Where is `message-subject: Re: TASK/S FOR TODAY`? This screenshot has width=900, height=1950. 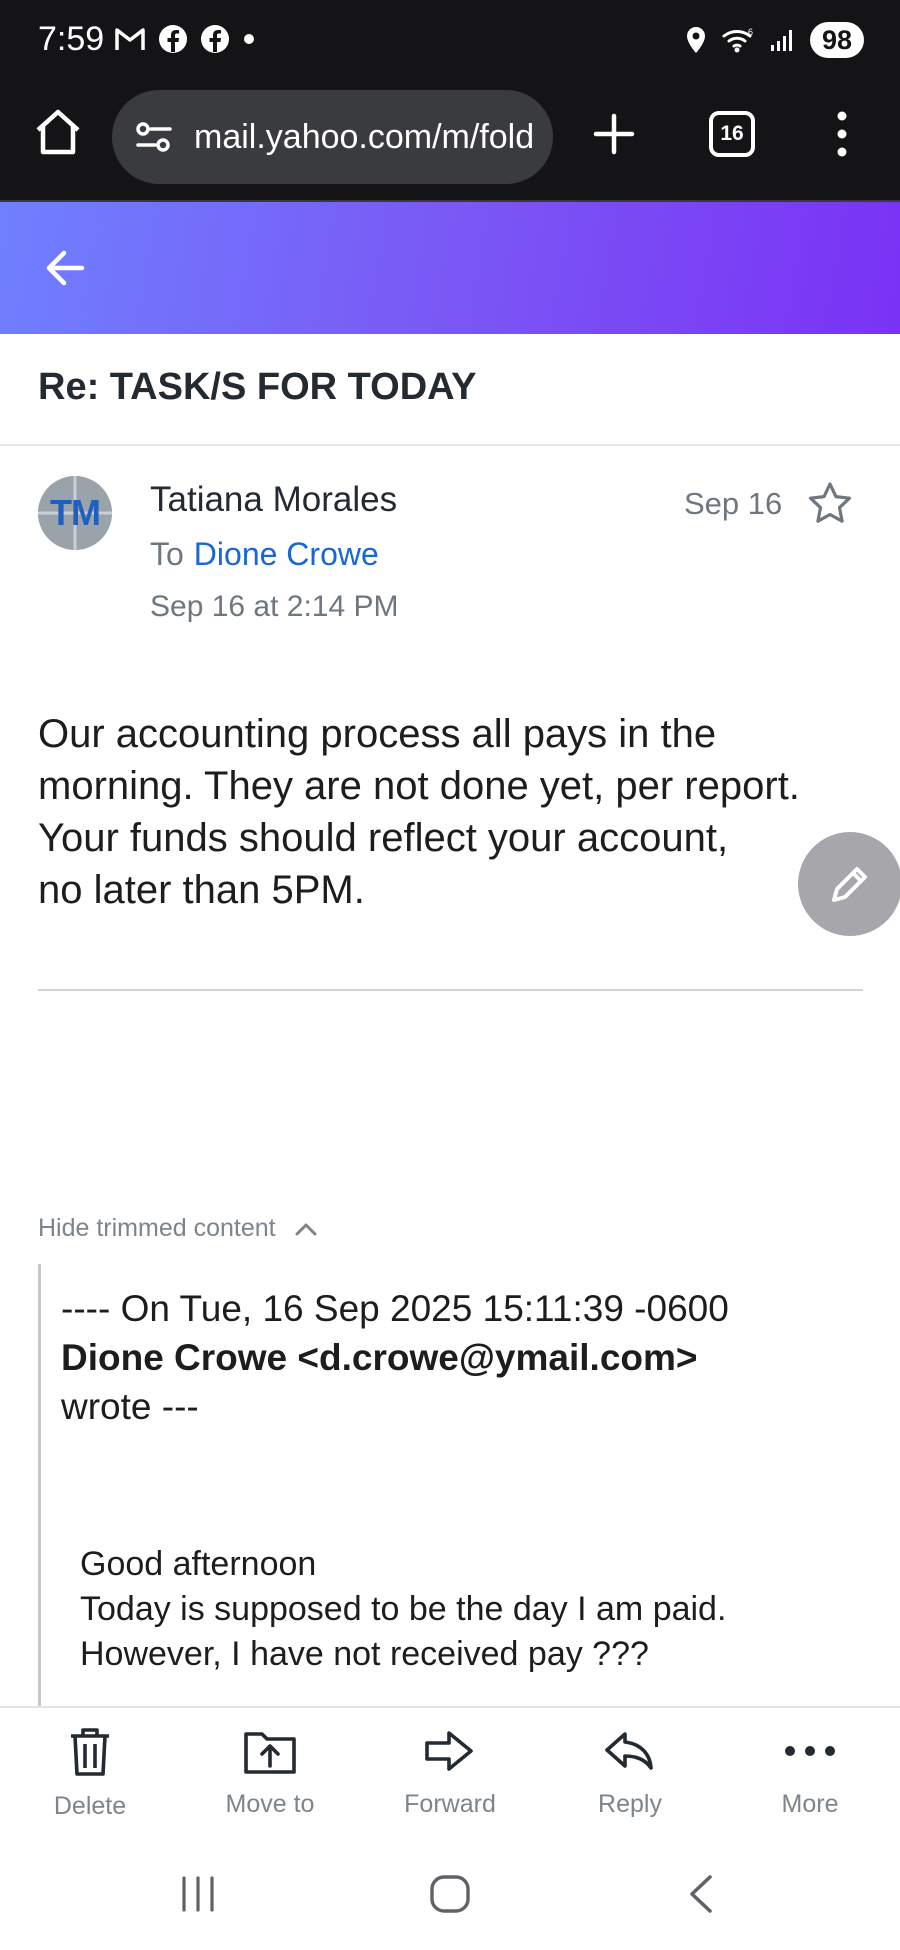
message-subject: Re: TASK/S FOR TODAY is located at coordinates (257, 387).